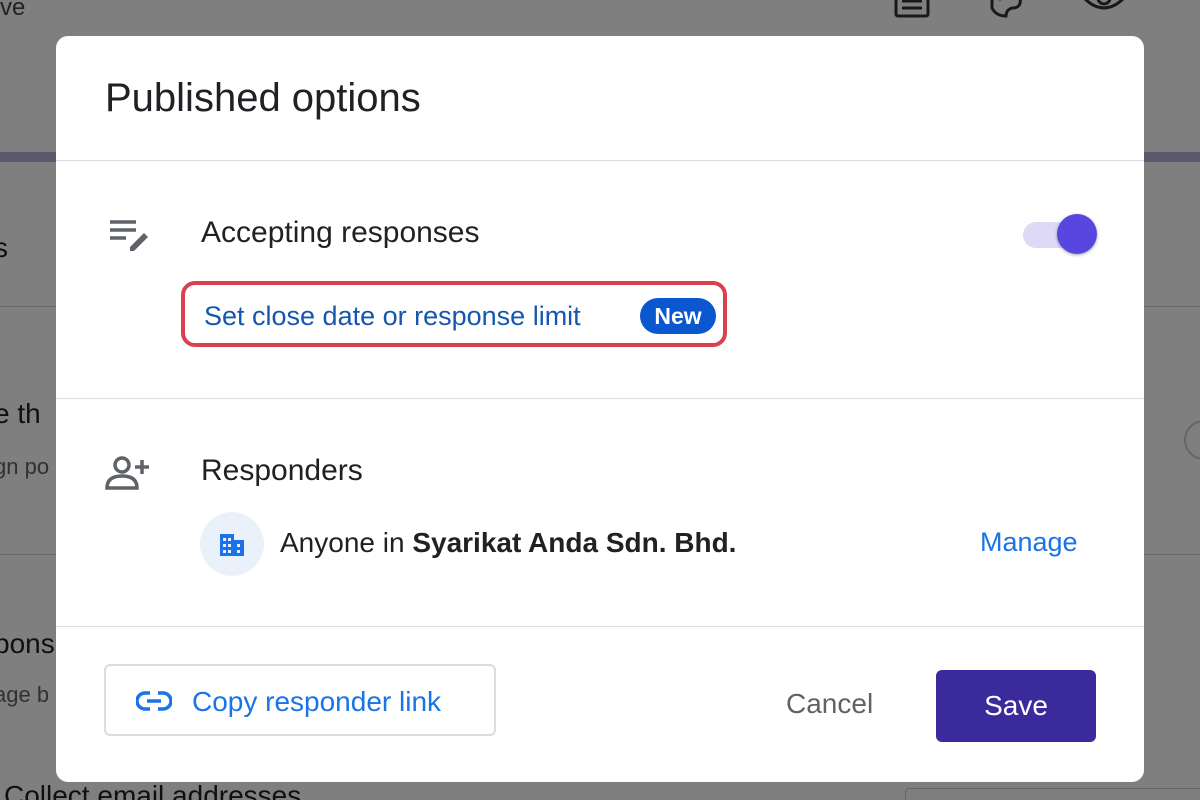  What do you see at coordinates (829, 704) in the screenshot?
I see `cancel-button: Cancel` at bounding box center [829, 704].